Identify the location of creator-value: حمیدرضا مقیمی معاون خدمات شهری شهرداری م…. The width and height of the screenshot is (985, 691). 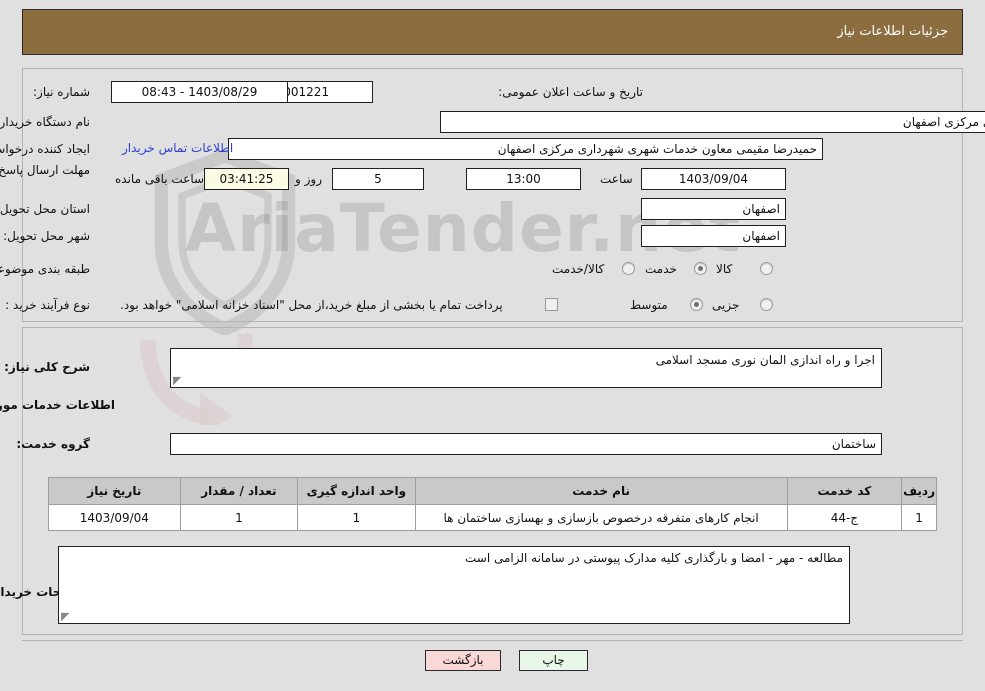
(525, 149).